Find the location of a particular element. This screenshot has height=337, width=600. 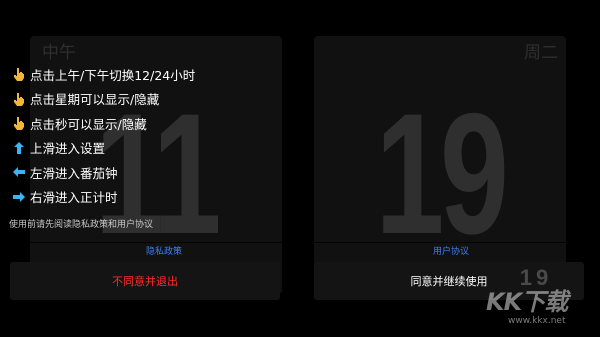

hint-text: 上滑进入设置 is located at coordinates (68, 149).